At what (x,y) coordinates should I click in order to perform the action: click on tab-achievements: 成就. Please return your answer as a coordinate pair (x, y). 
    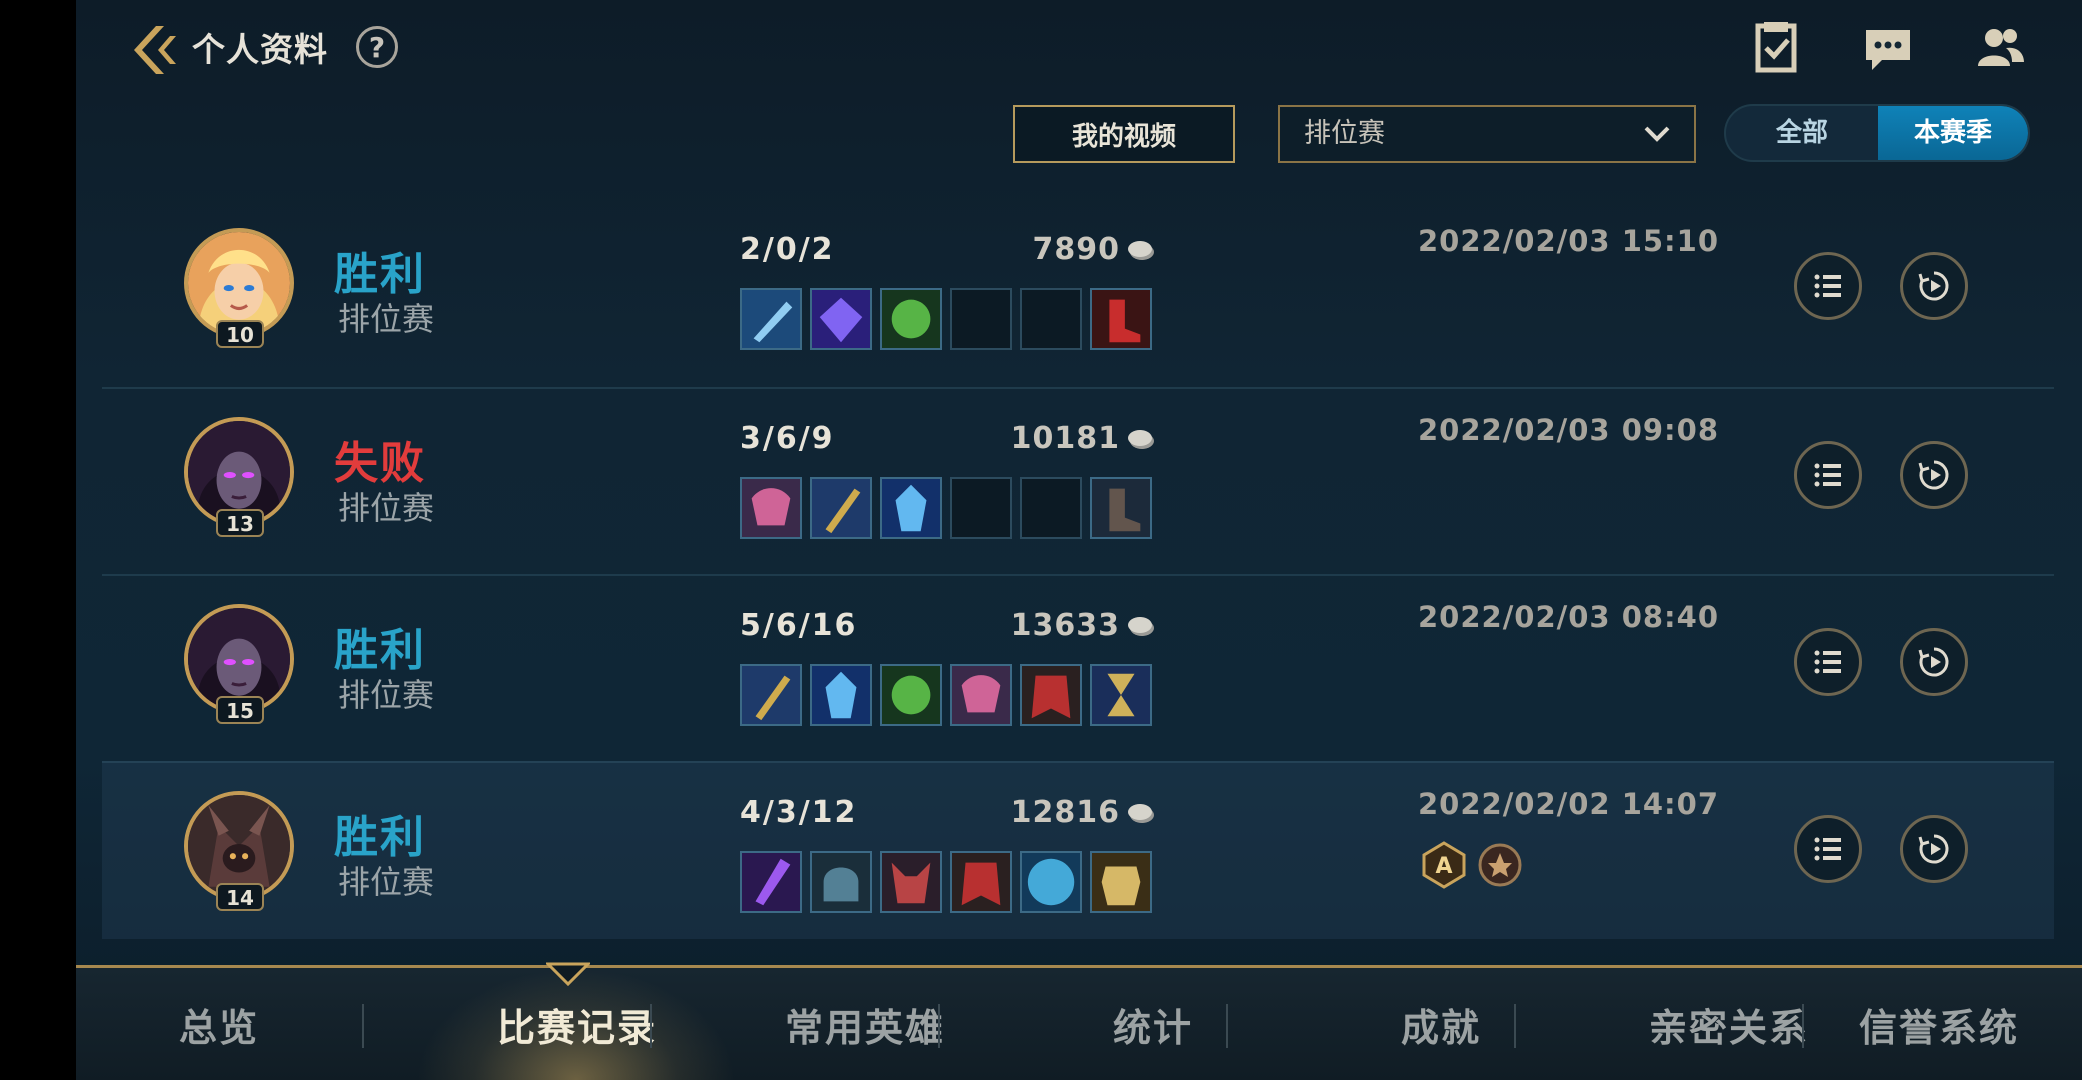
    Looking at the image, I should click on (1441, 1024).